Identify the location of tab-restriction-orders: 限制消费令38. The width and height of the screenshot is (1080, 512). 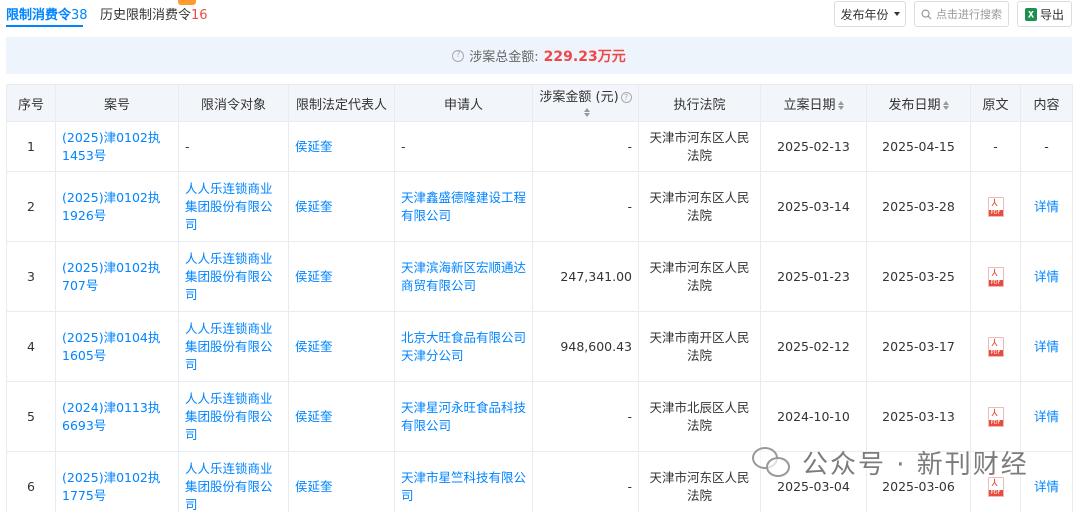
(47, 13).